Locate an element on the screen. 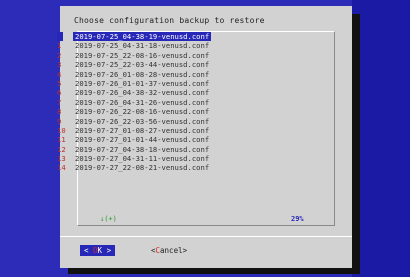 This screenshot has width=410, height=277. menu-item-index: 4 is located at coordinates (59, 74).